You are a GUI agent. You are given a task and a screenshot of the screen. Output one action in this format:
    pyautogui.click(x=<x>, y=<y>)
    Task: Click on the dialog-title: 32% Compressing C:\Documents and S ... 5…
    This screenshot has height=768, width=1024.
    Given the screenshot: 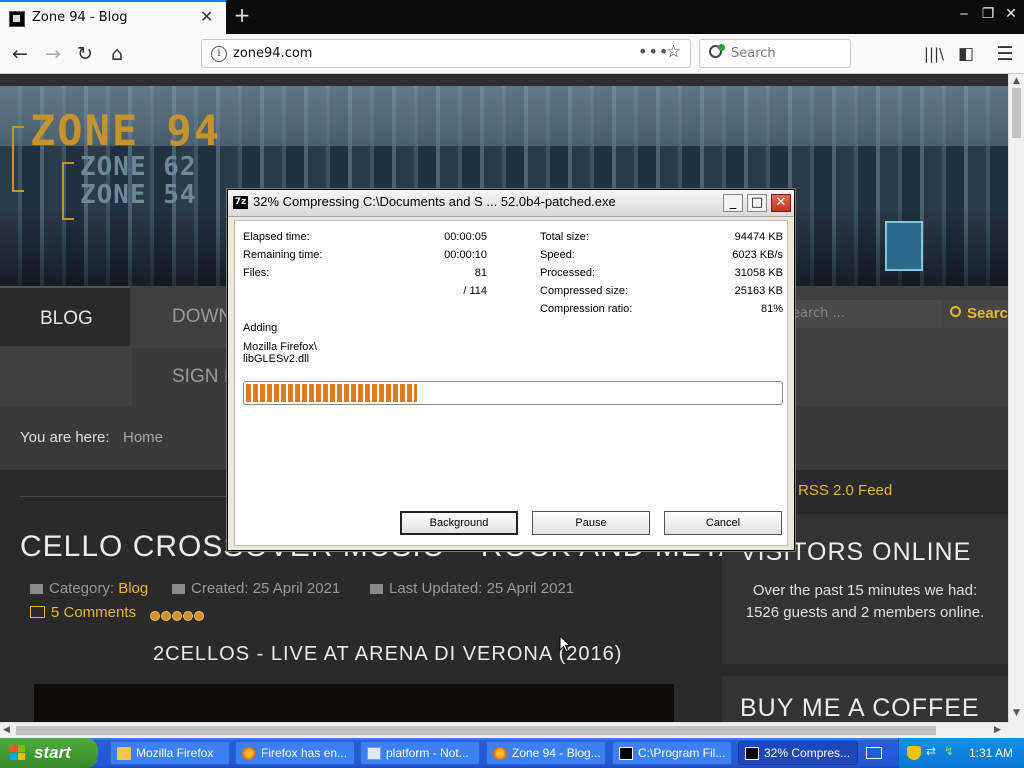 What is the action you would take?
    pyautogui.click(x=434, y=201)
    